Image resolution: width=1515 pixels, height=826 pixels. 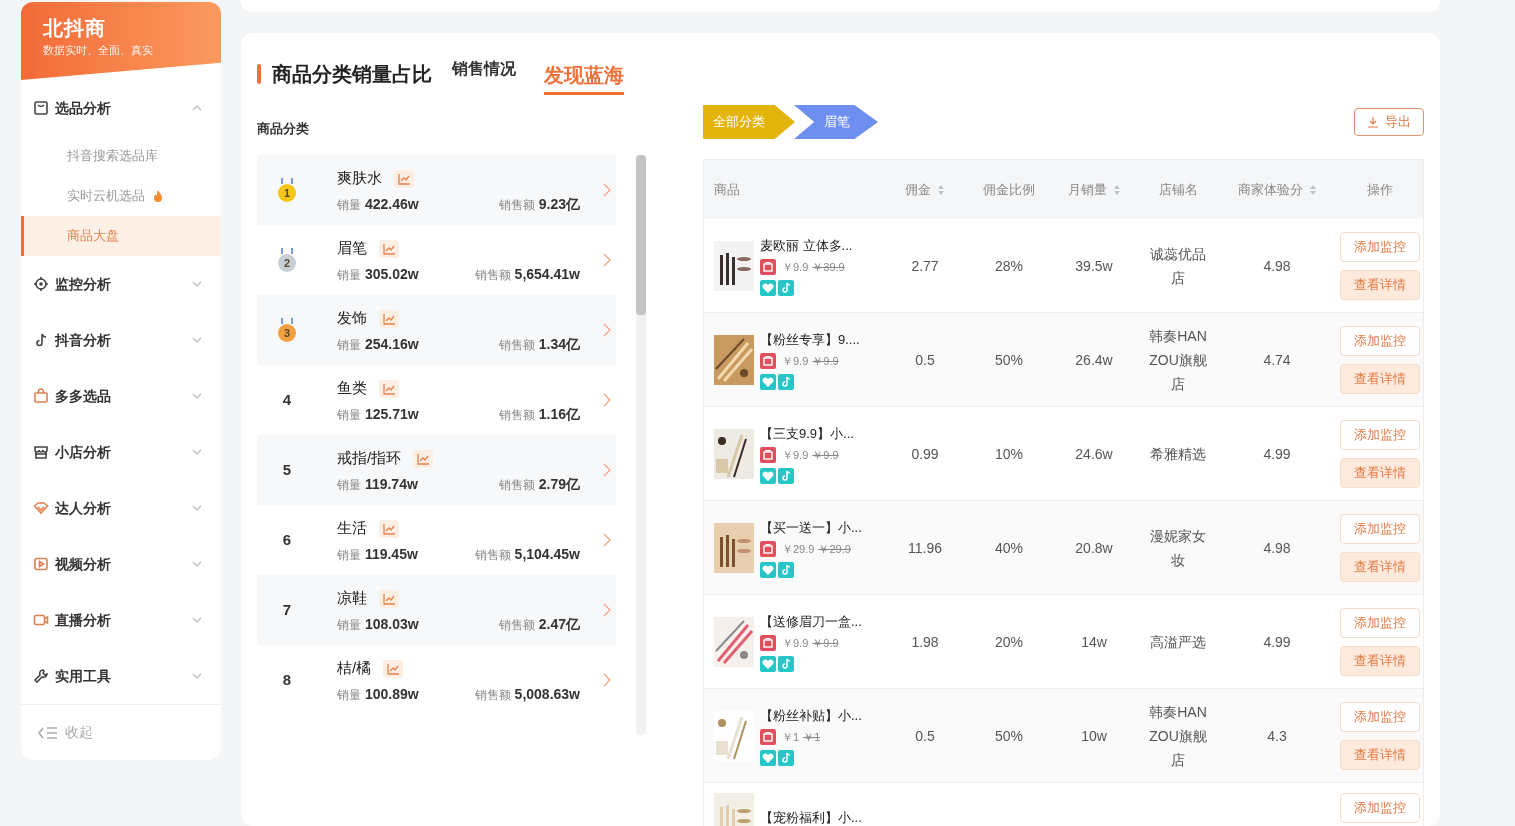 I want to click on submenu-item: 实时云机选品, so click(x=121, y=196).